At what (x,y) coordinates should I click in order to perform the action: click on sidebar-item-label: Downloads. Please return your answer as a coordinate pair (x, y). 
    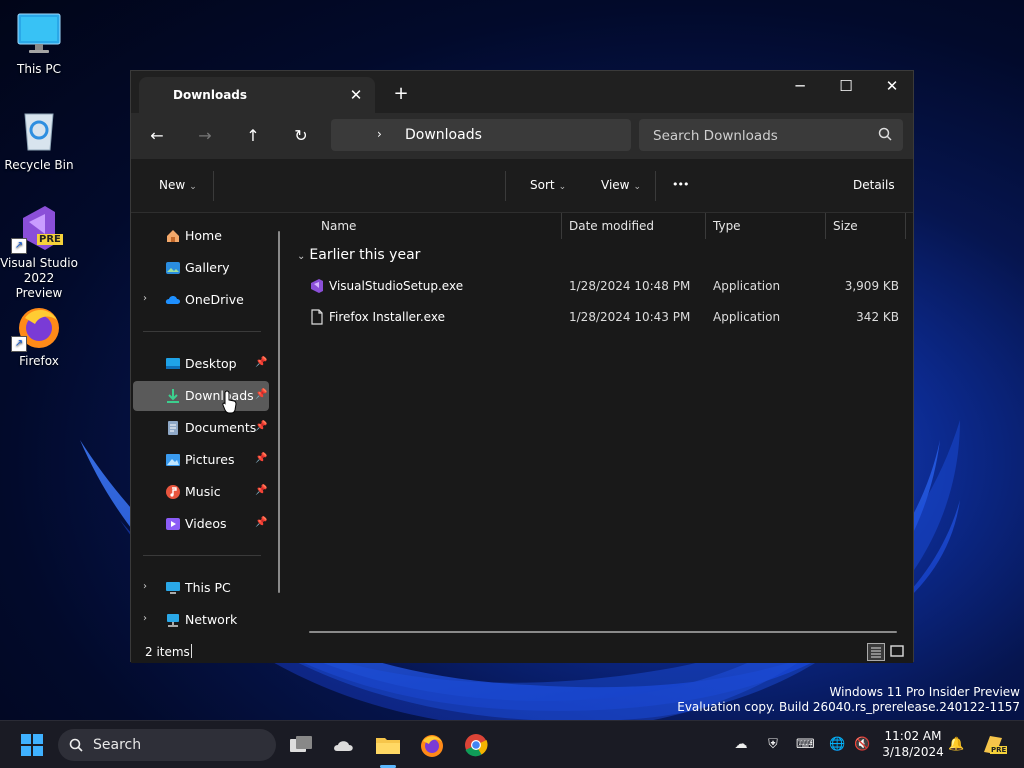
    Looking at the image, I should click on (219, 395).